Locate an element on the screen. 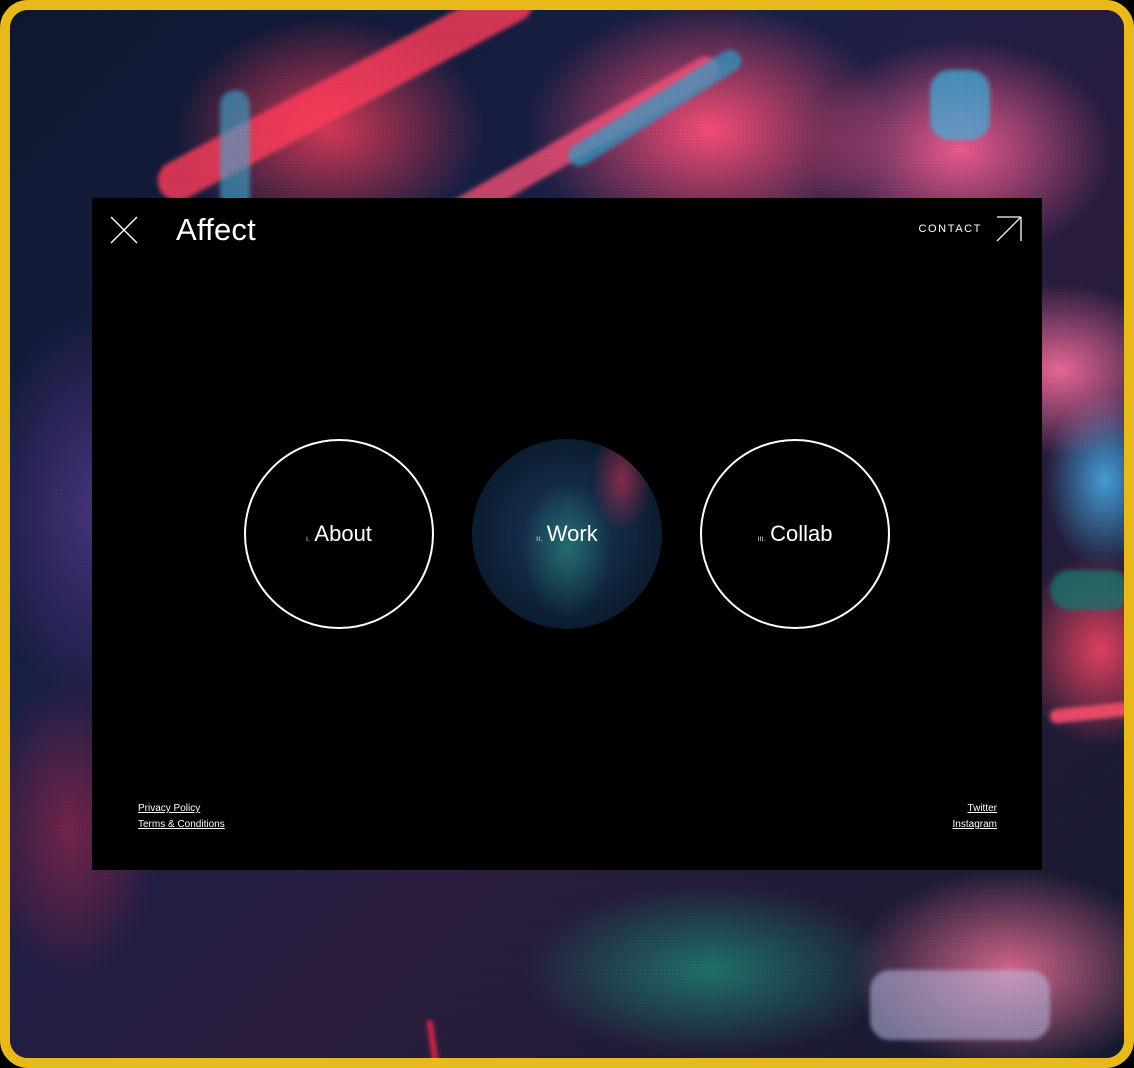  nav-text: Work is located at coordinates (572, 533).